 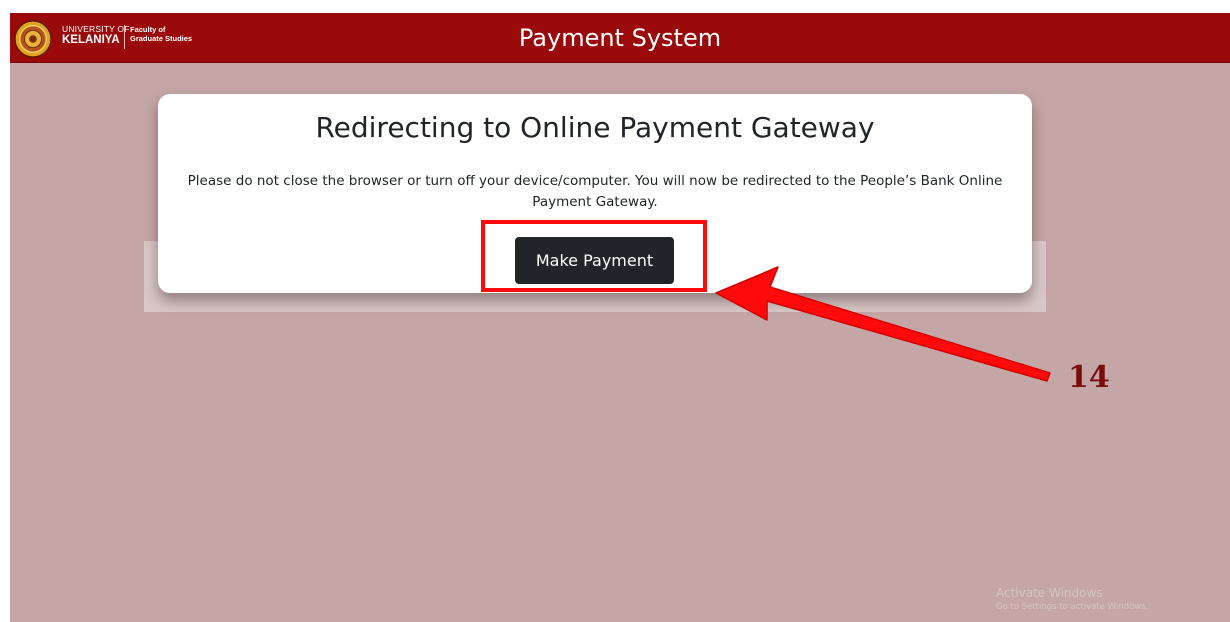 I want to click on watermark-title: Activate Windows, so click(x=1049, y=593).